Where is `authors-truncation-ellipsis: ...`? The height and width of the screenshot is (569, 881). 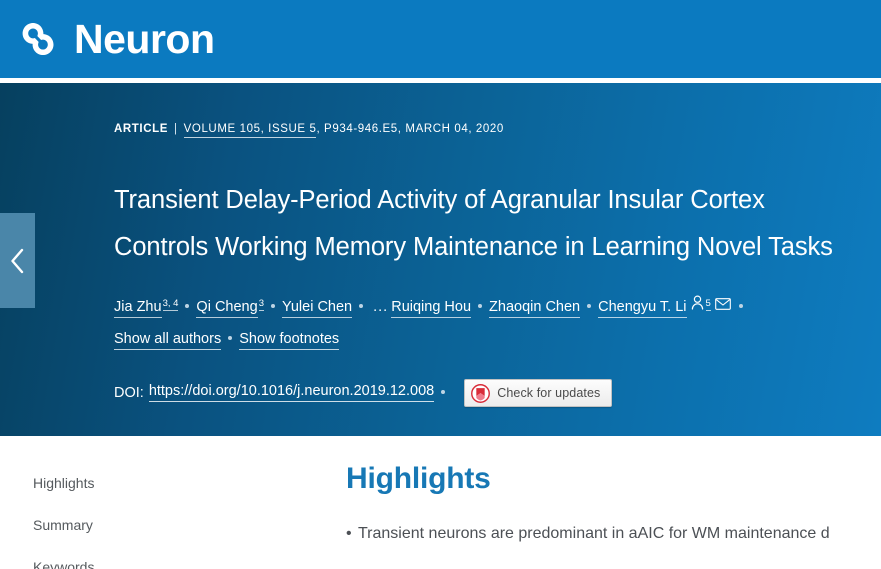 authors-truncation-ellipsis: ... is located at coordinates (381, 307).